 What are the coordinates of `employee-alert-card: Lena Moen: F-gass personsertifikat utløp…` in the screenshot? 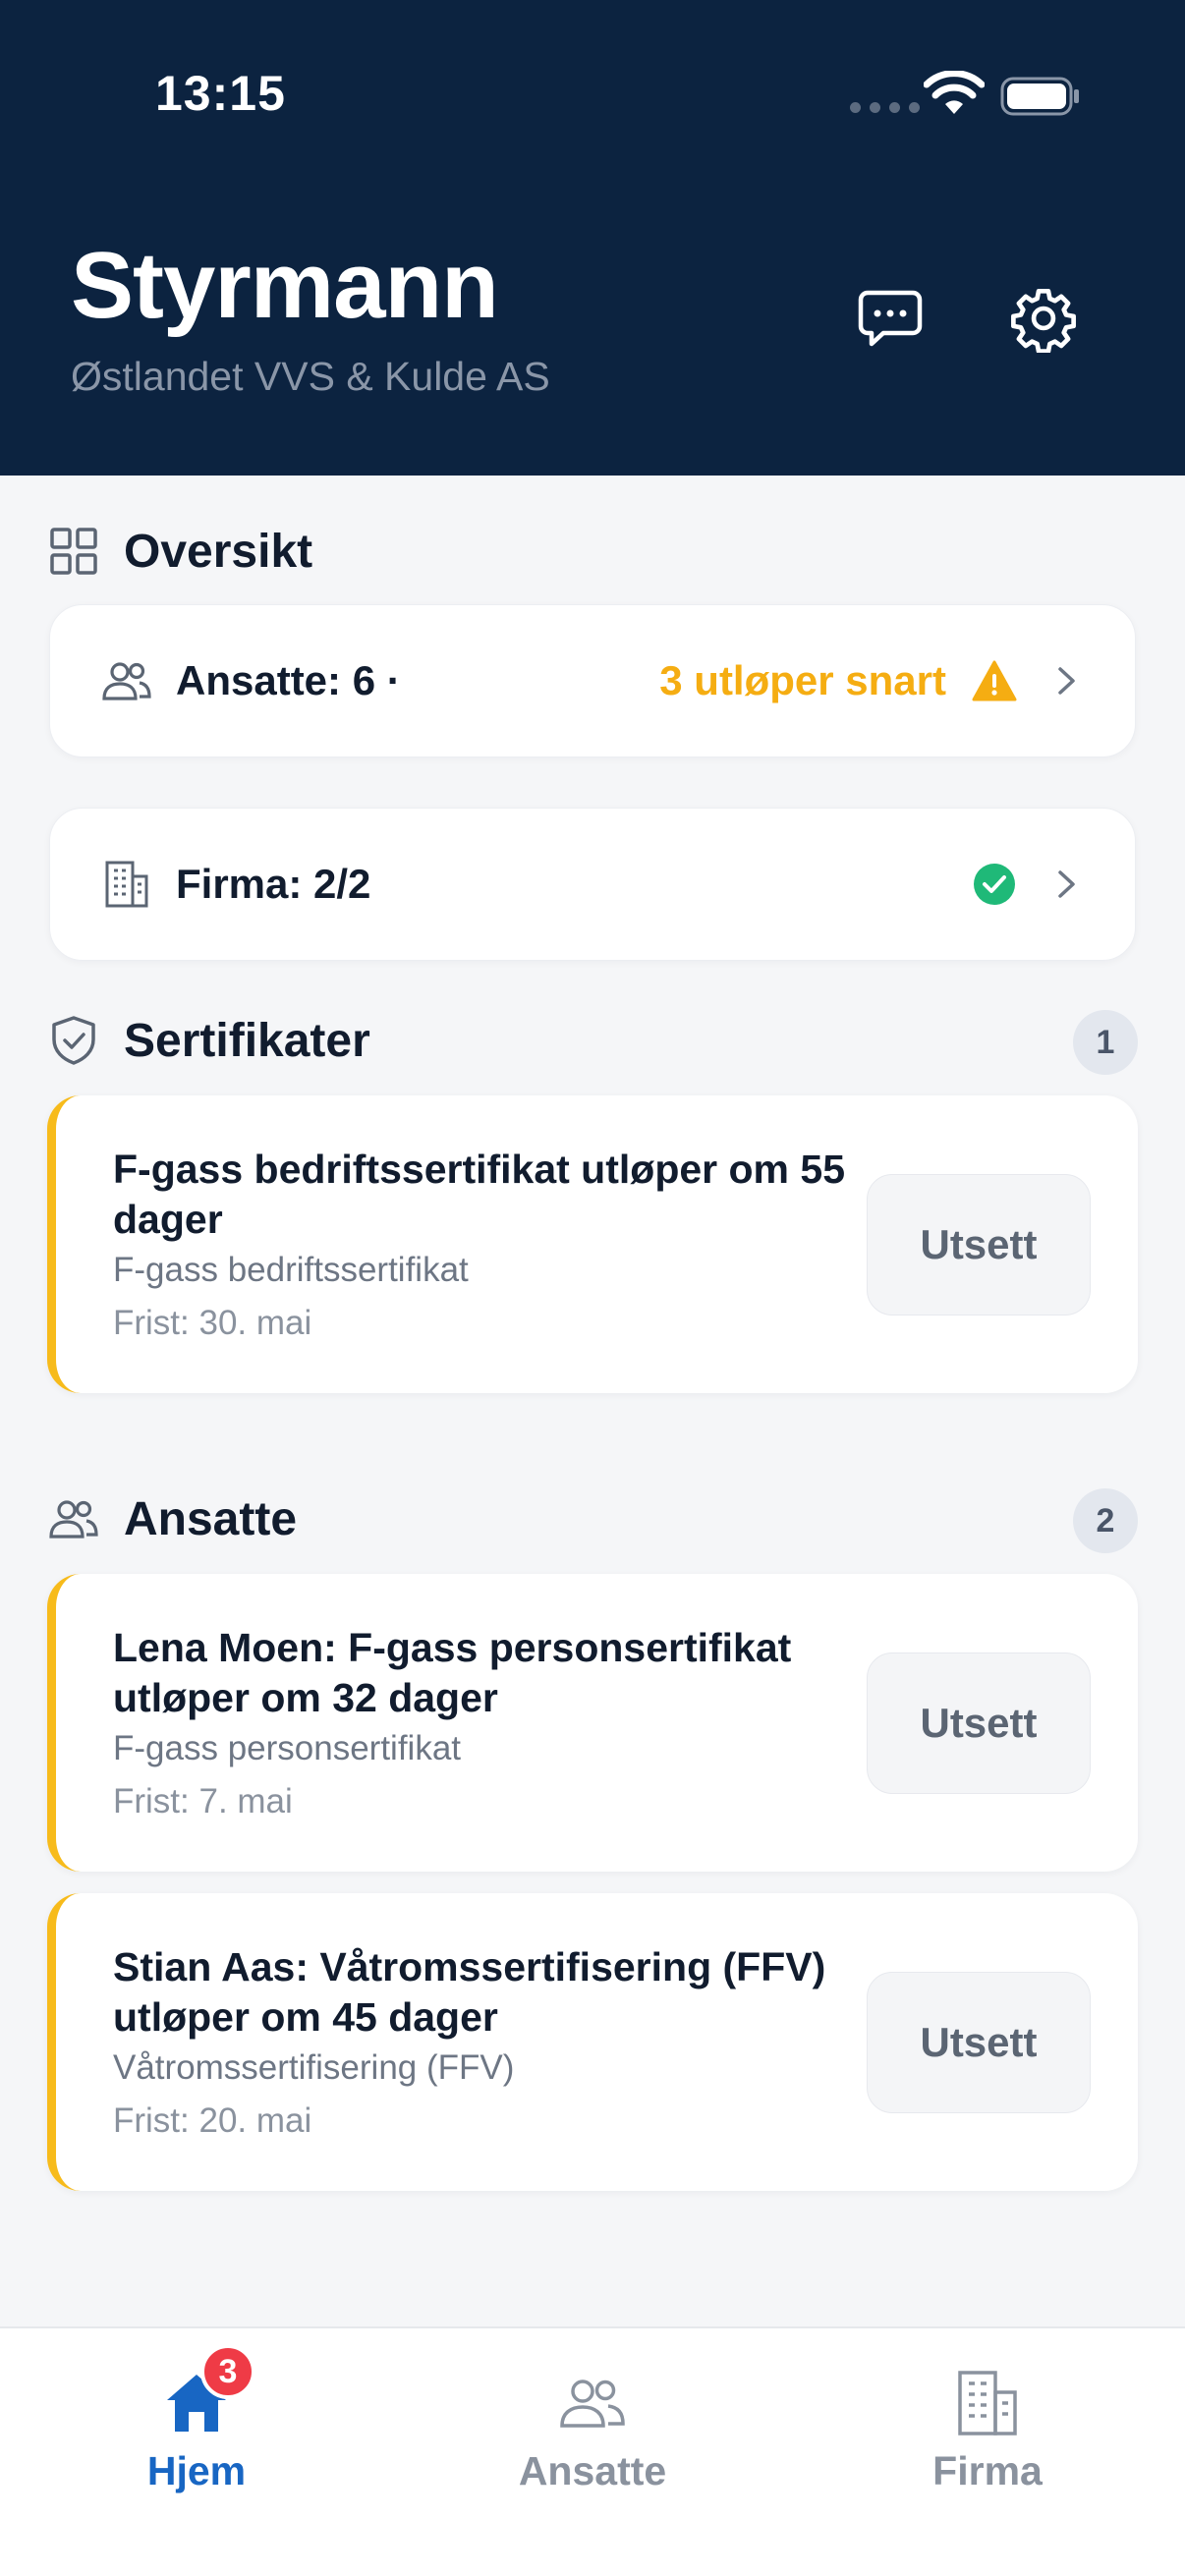 It's located at (592, 1723).